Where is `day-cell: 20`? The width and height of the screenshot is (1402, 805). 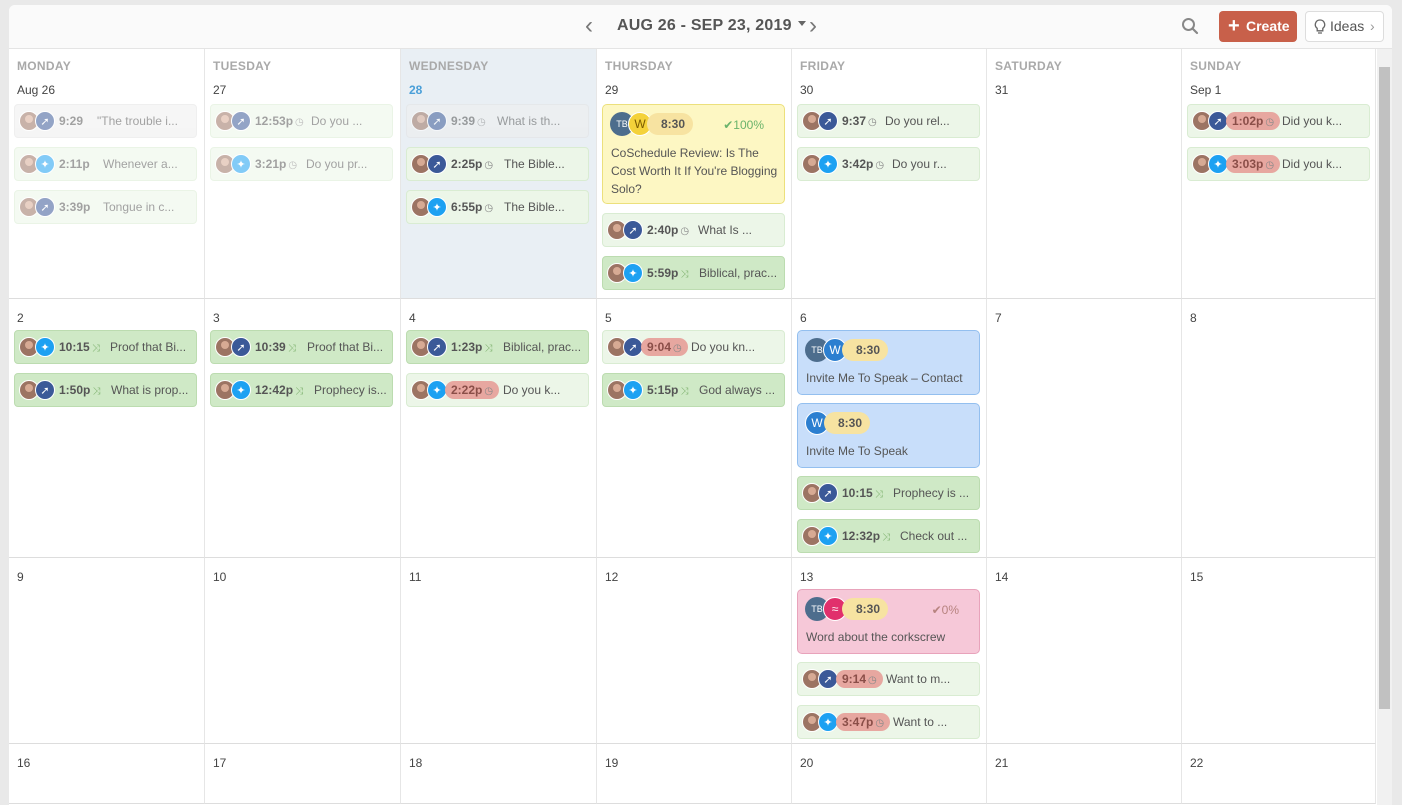 day-cell: 20 is located at coordinates (889, 774).